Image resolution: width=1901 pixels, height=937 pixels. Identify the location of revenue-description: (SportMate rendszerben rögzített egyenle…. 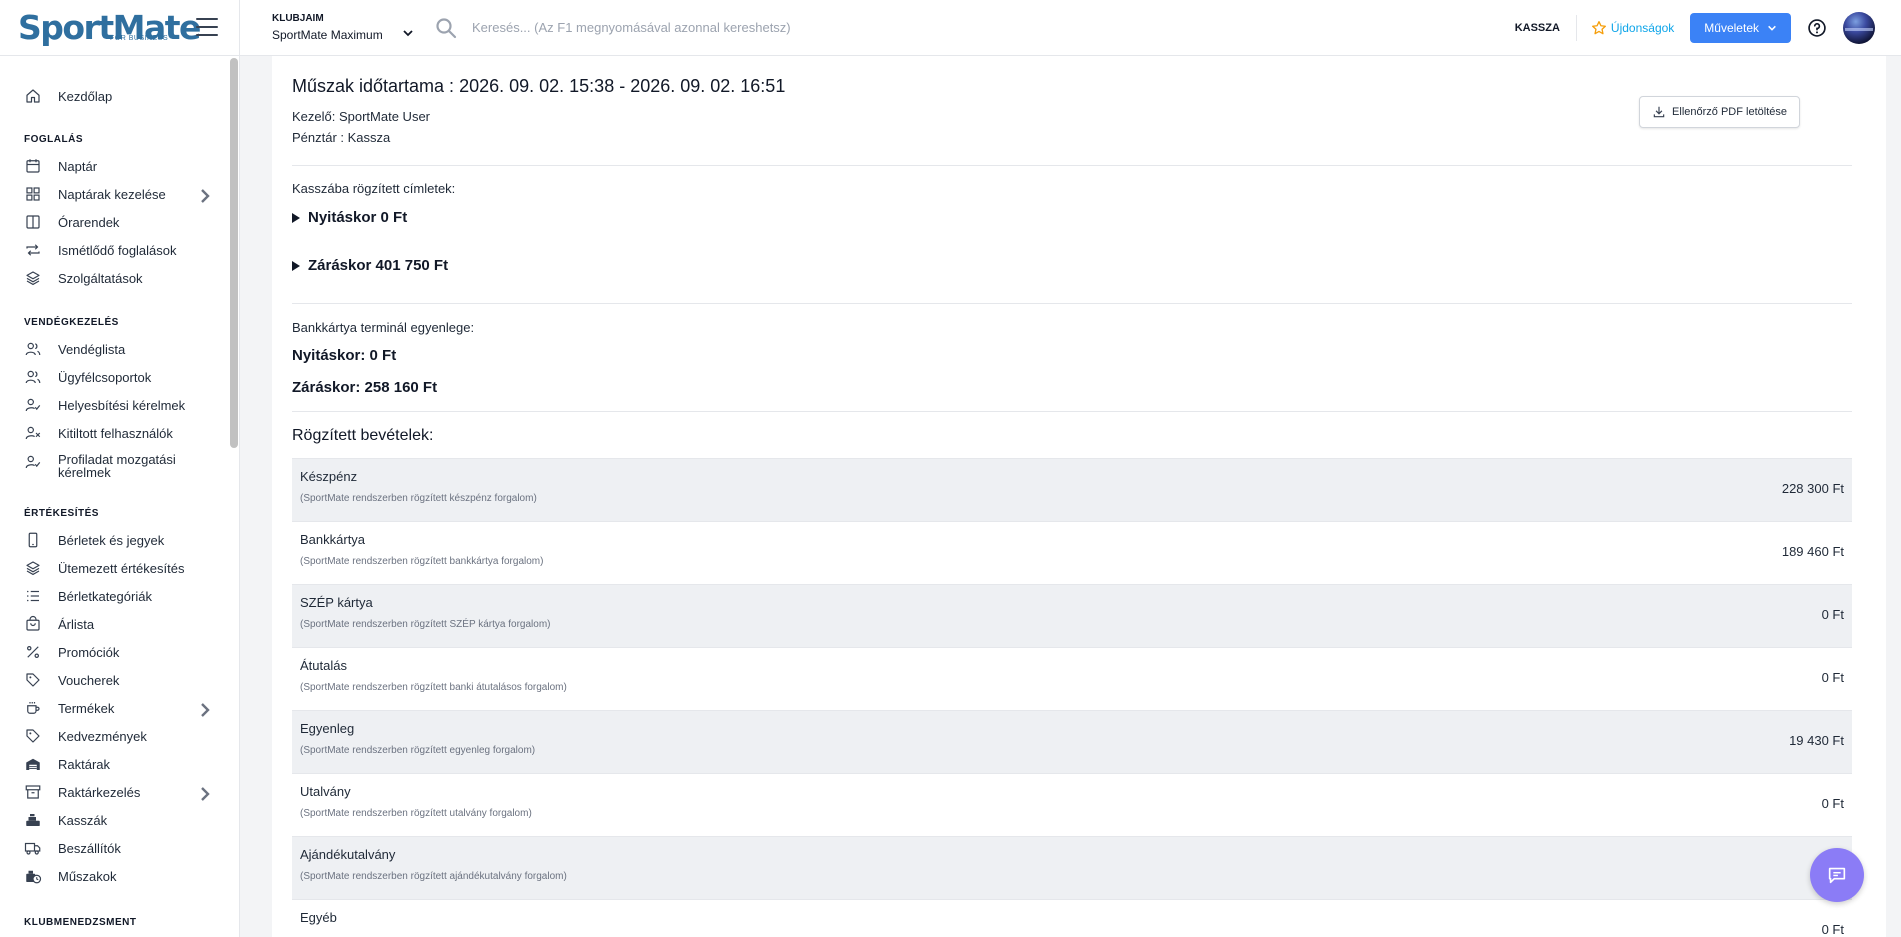
(418, 750).